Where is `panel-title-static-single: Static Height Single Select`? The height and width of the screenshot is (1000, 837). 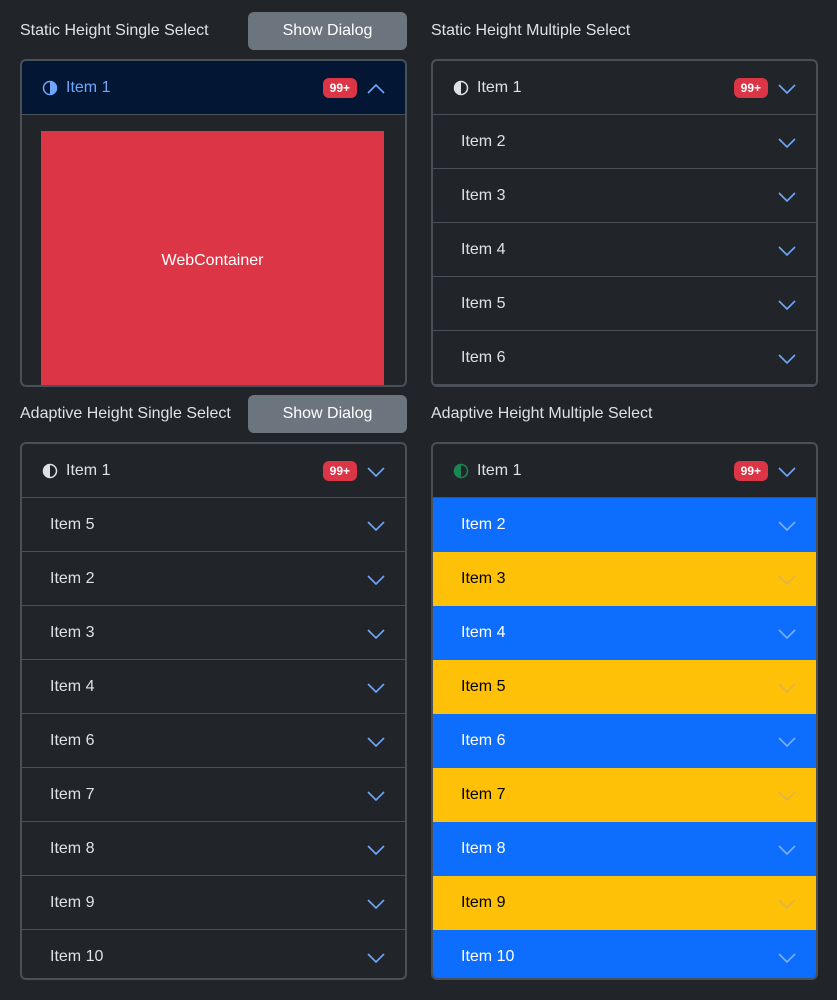 panel-title-static-single: Static Height Single Select is located at coordinates (114, 30).